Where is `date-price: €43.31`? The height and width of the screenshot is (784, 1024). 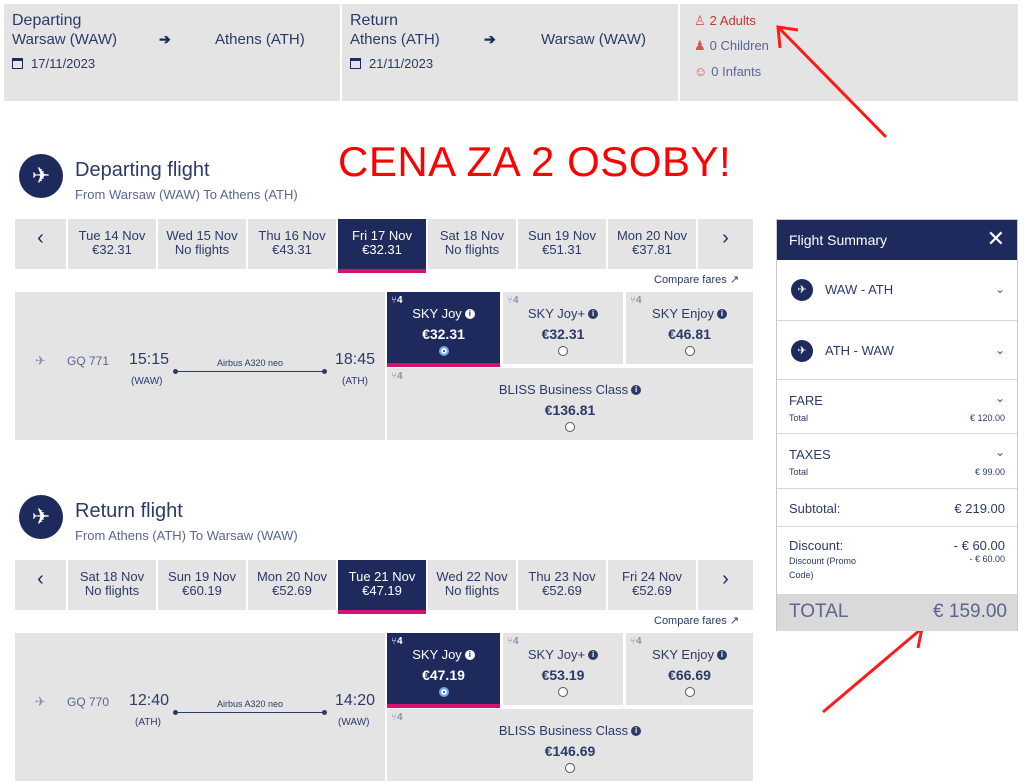 date-price: €43.31 is located at coordinates (292, 249).